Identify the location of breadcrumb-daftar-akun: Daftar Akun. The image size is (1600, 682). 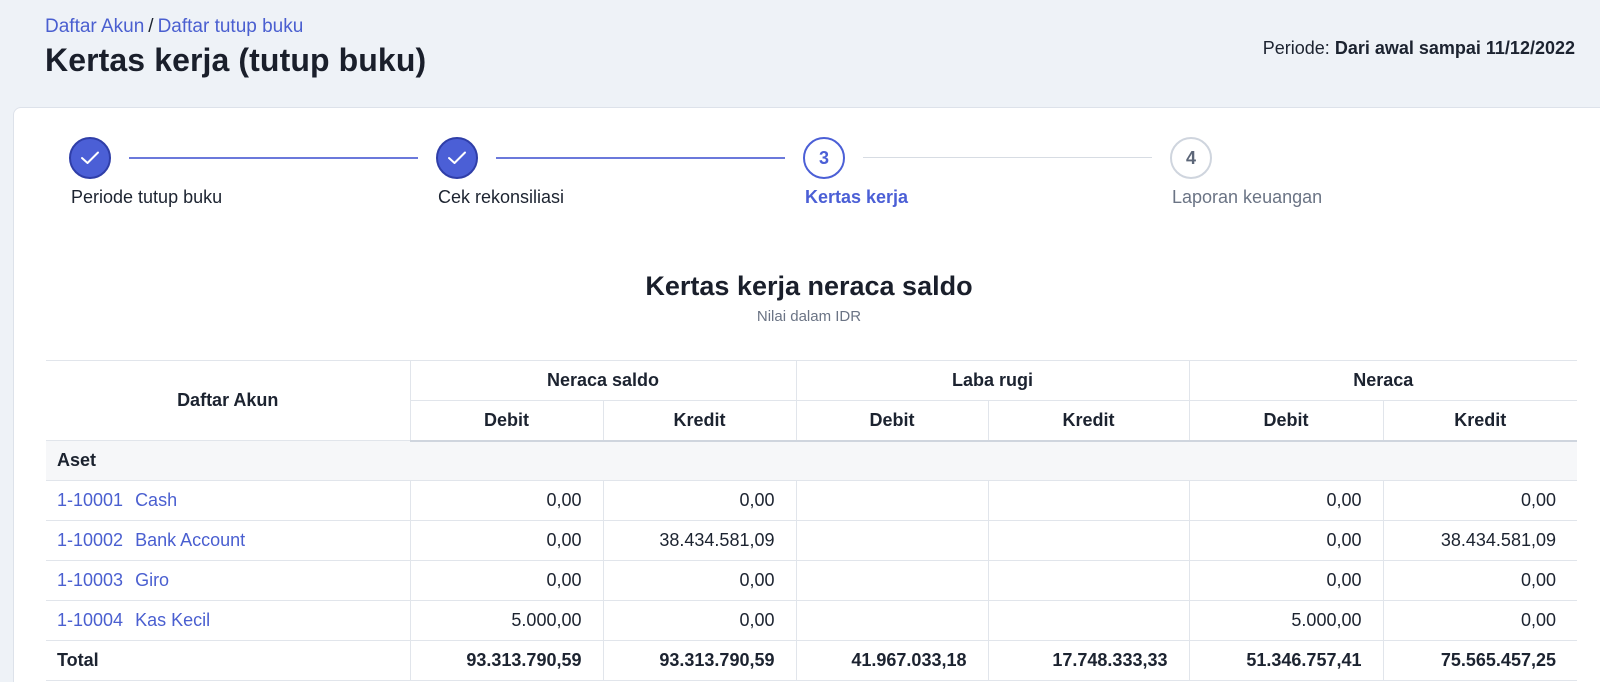
(94, 26).